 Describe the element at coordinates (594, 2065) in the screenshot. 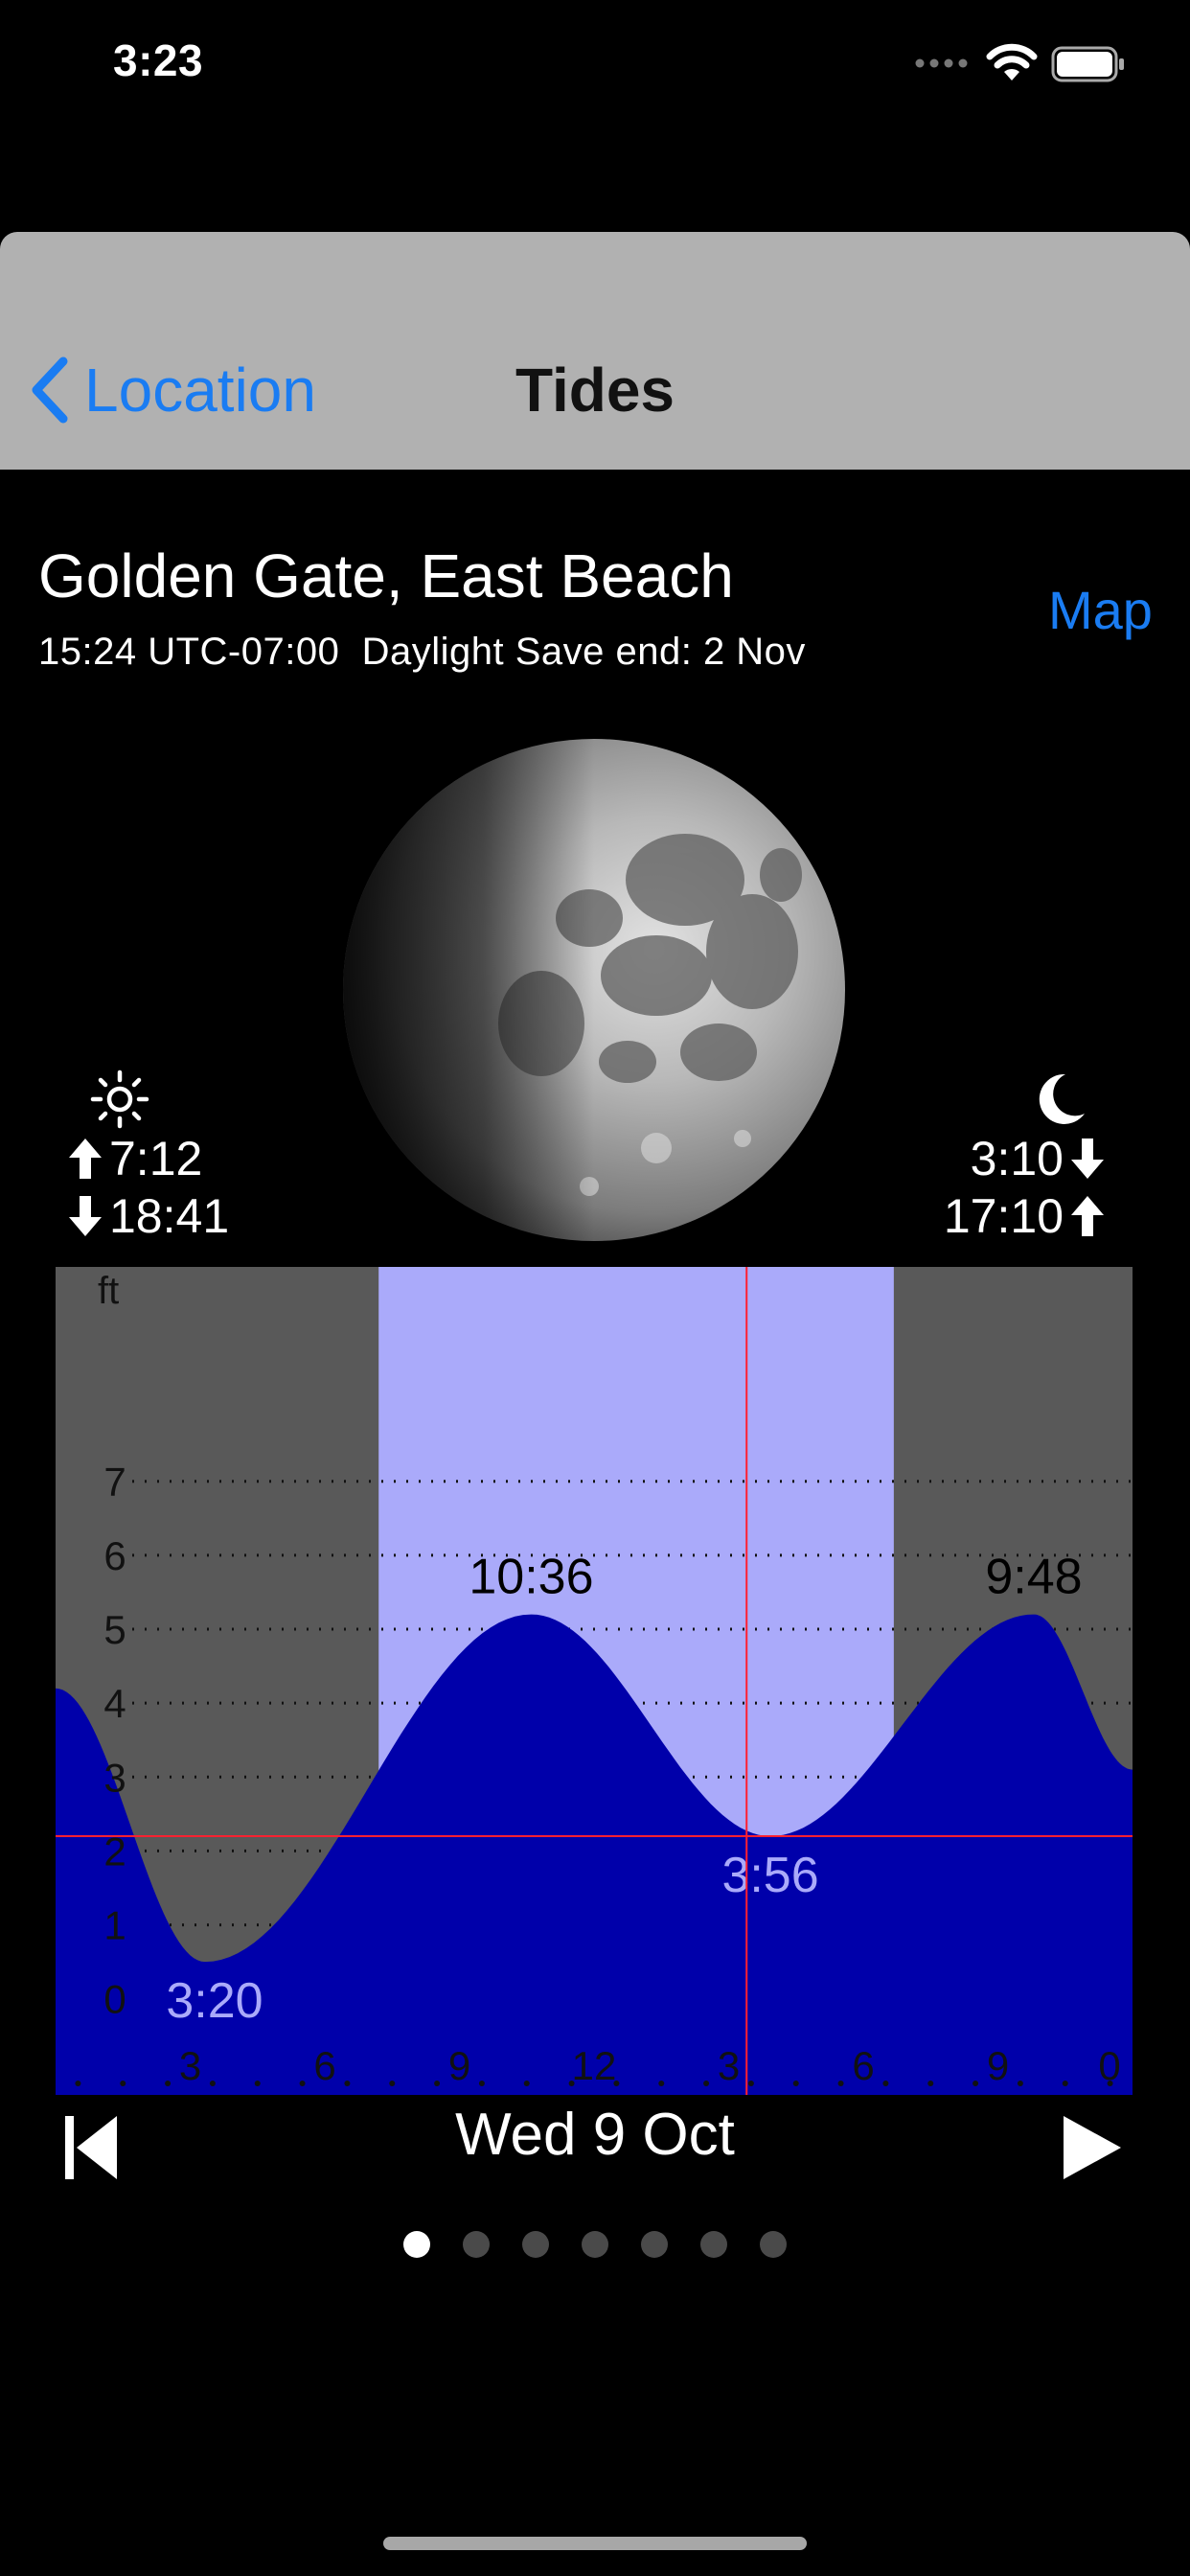

I see `x-tick-label: 12` at that location.